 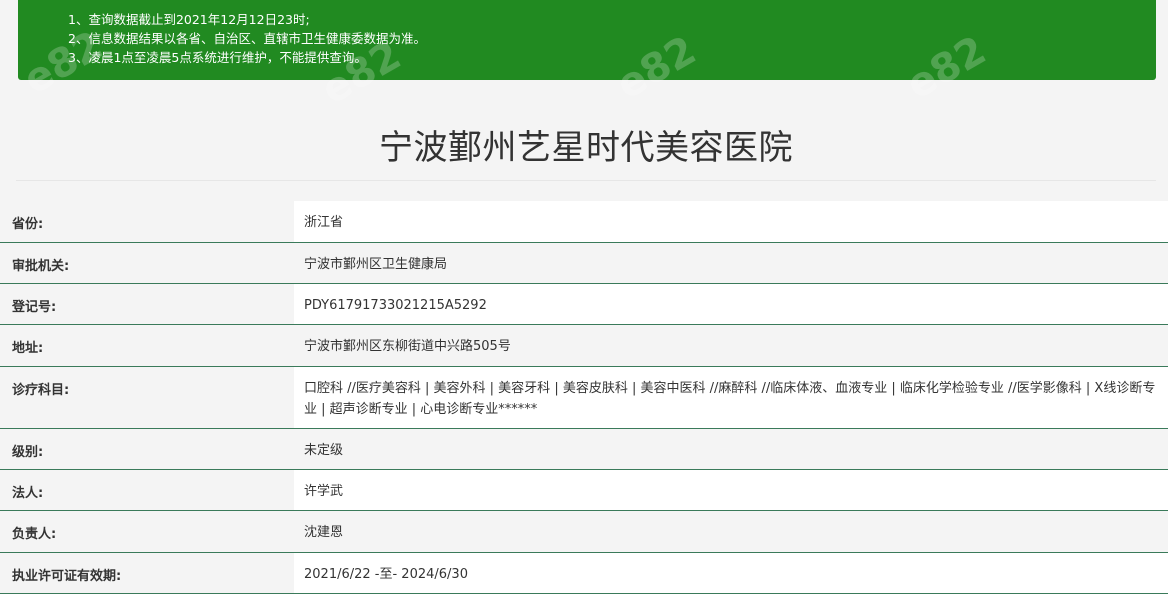 I want to click on notice-line-1: 1、查询数据截止到2021年12月12日23时;, so click(x=189, y=19).